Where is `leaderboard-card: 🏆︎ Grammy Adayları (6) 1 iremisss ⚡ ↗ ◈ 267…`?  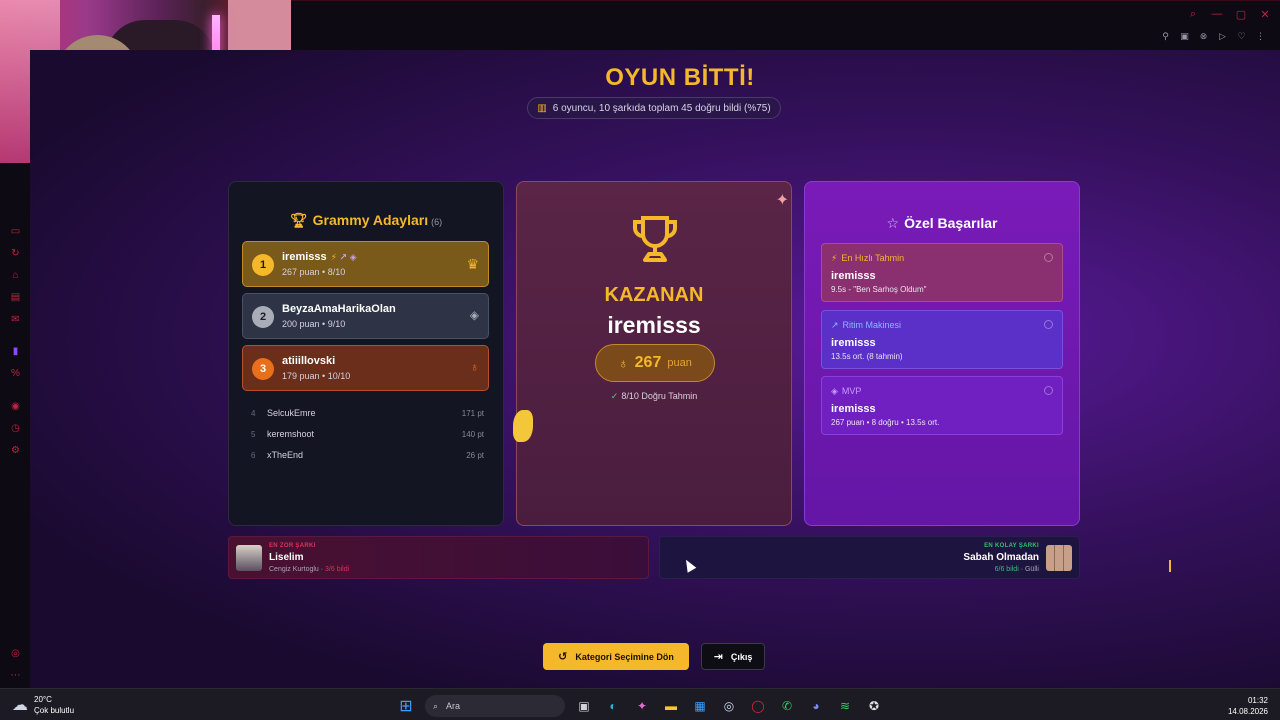 leaderboard-card: 🏆︎ Grammy Adayları (6) 1 iremisss ⚡ ↗ ◈ 267… is located at coordinates (366, 353).